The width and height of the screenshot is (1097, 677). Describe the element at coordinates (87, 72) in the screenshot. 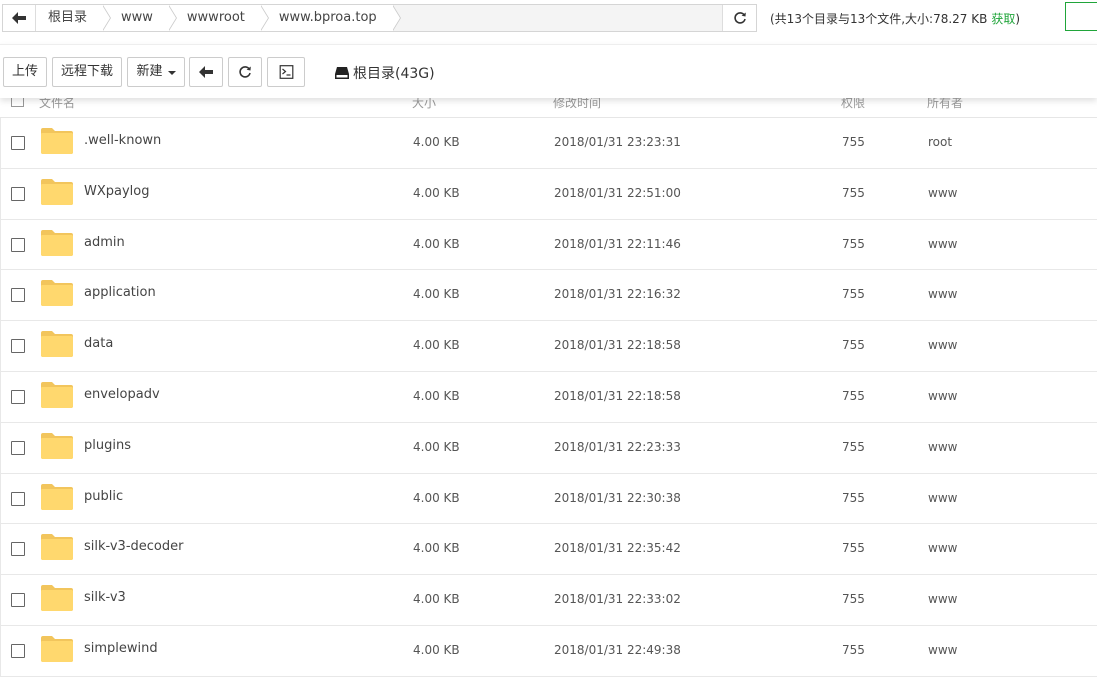

I see `remote-download-button: 远程下载` at that location.